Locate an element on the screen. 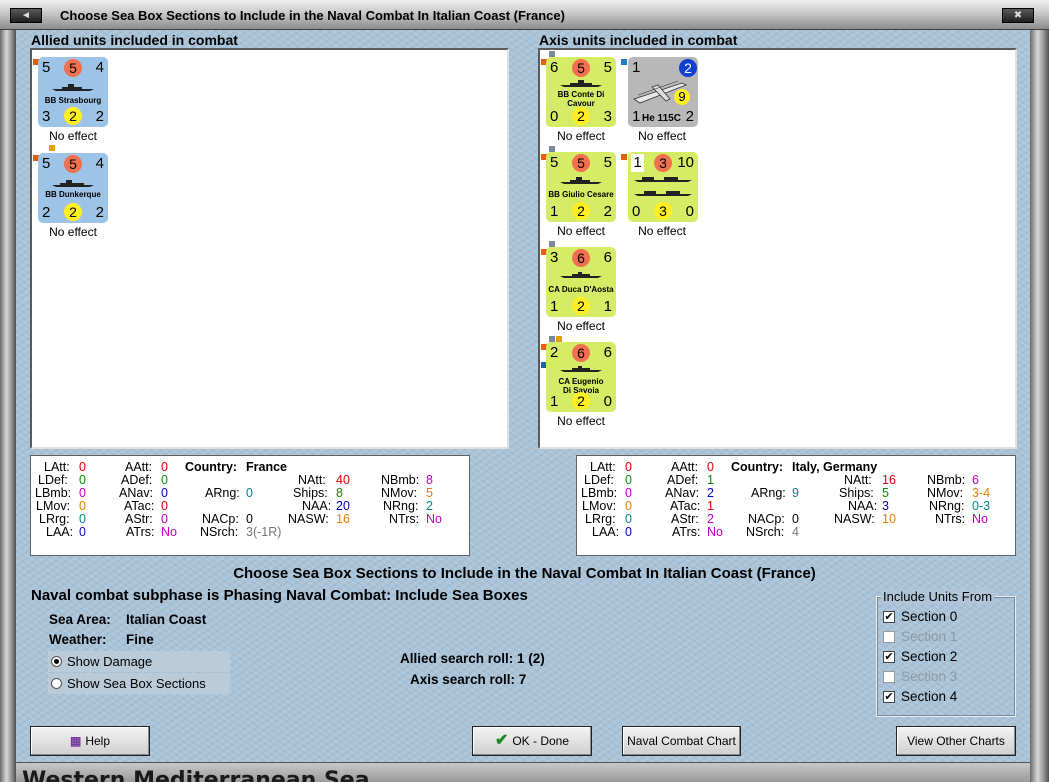 This screenshot has width=1049, height=782. map-region-label: Western Mediterranean Sea is located at coordinates (196, 775).